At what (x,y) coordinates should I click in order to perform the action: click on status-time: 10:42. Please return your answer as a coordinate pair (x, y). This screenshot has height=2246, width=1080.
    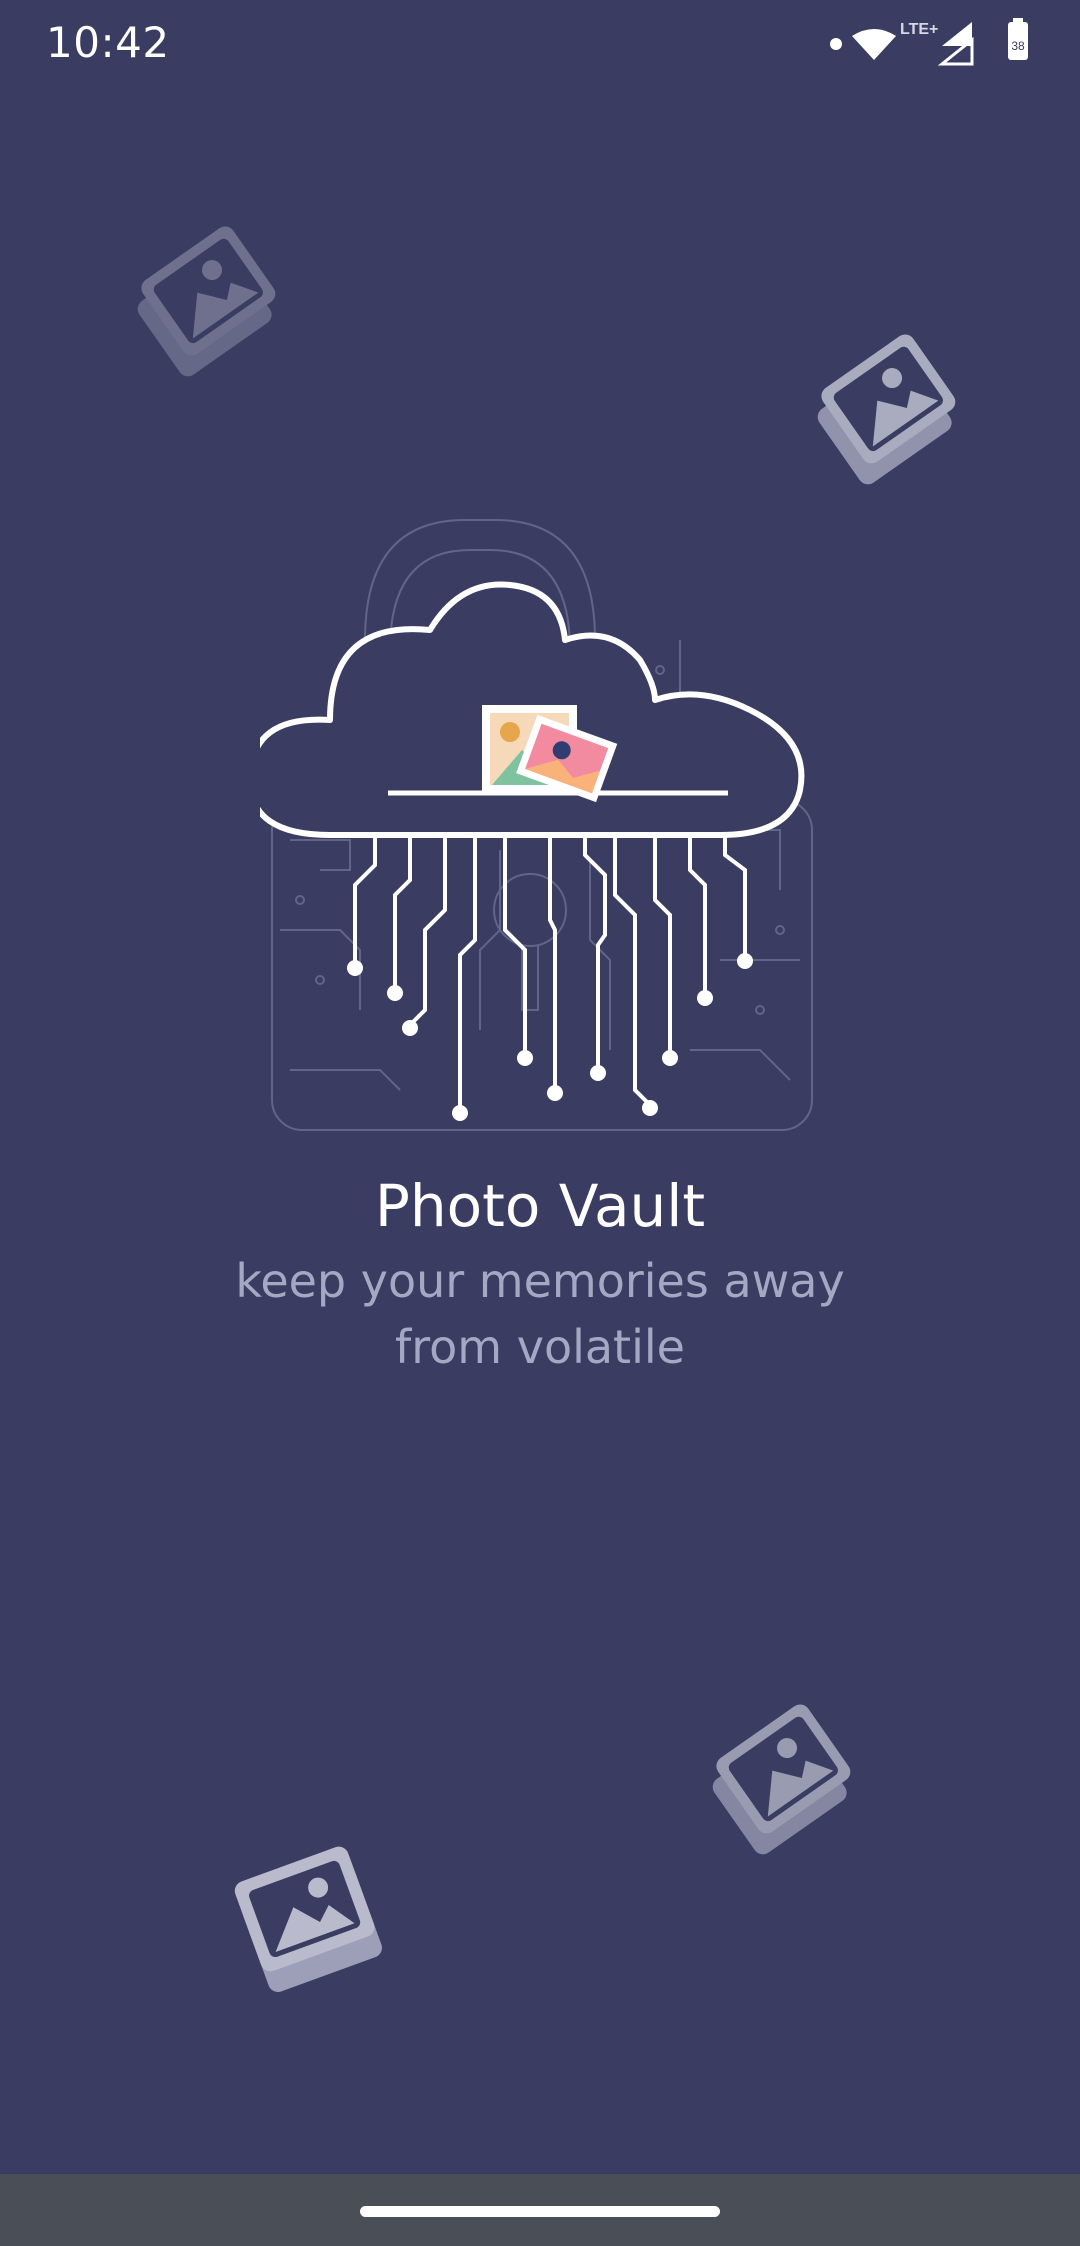
    Looking at the image, I should click on (108, 42).